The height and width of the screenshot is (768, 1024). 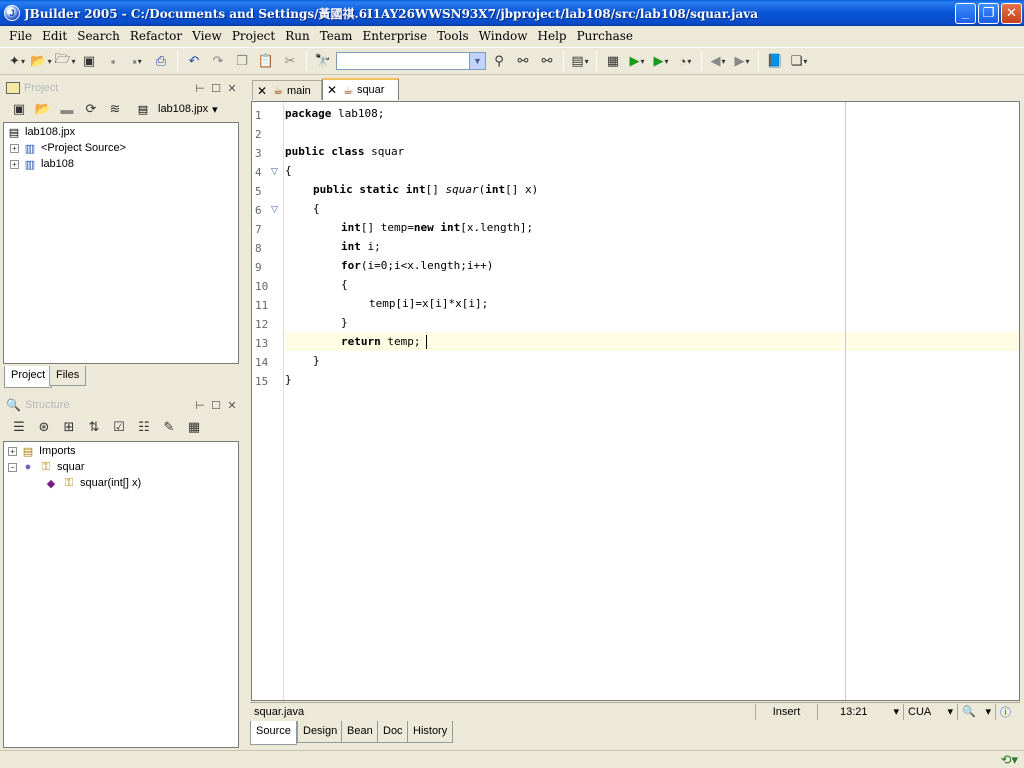 I want to click on filter-structure-icon: ✎, so click(x=169, y=427).